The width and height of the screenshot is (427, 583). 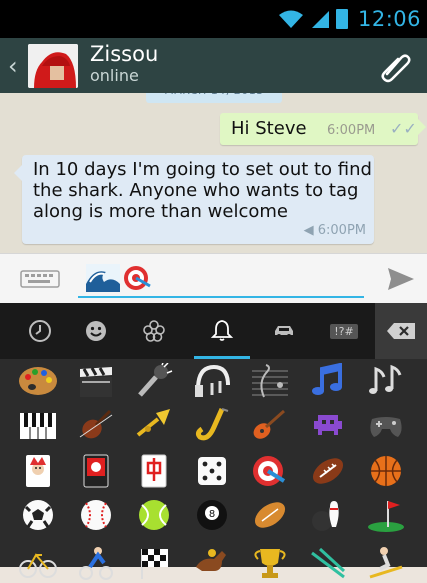 I want to click on gamepad-icon, so click(x=386, y=425).